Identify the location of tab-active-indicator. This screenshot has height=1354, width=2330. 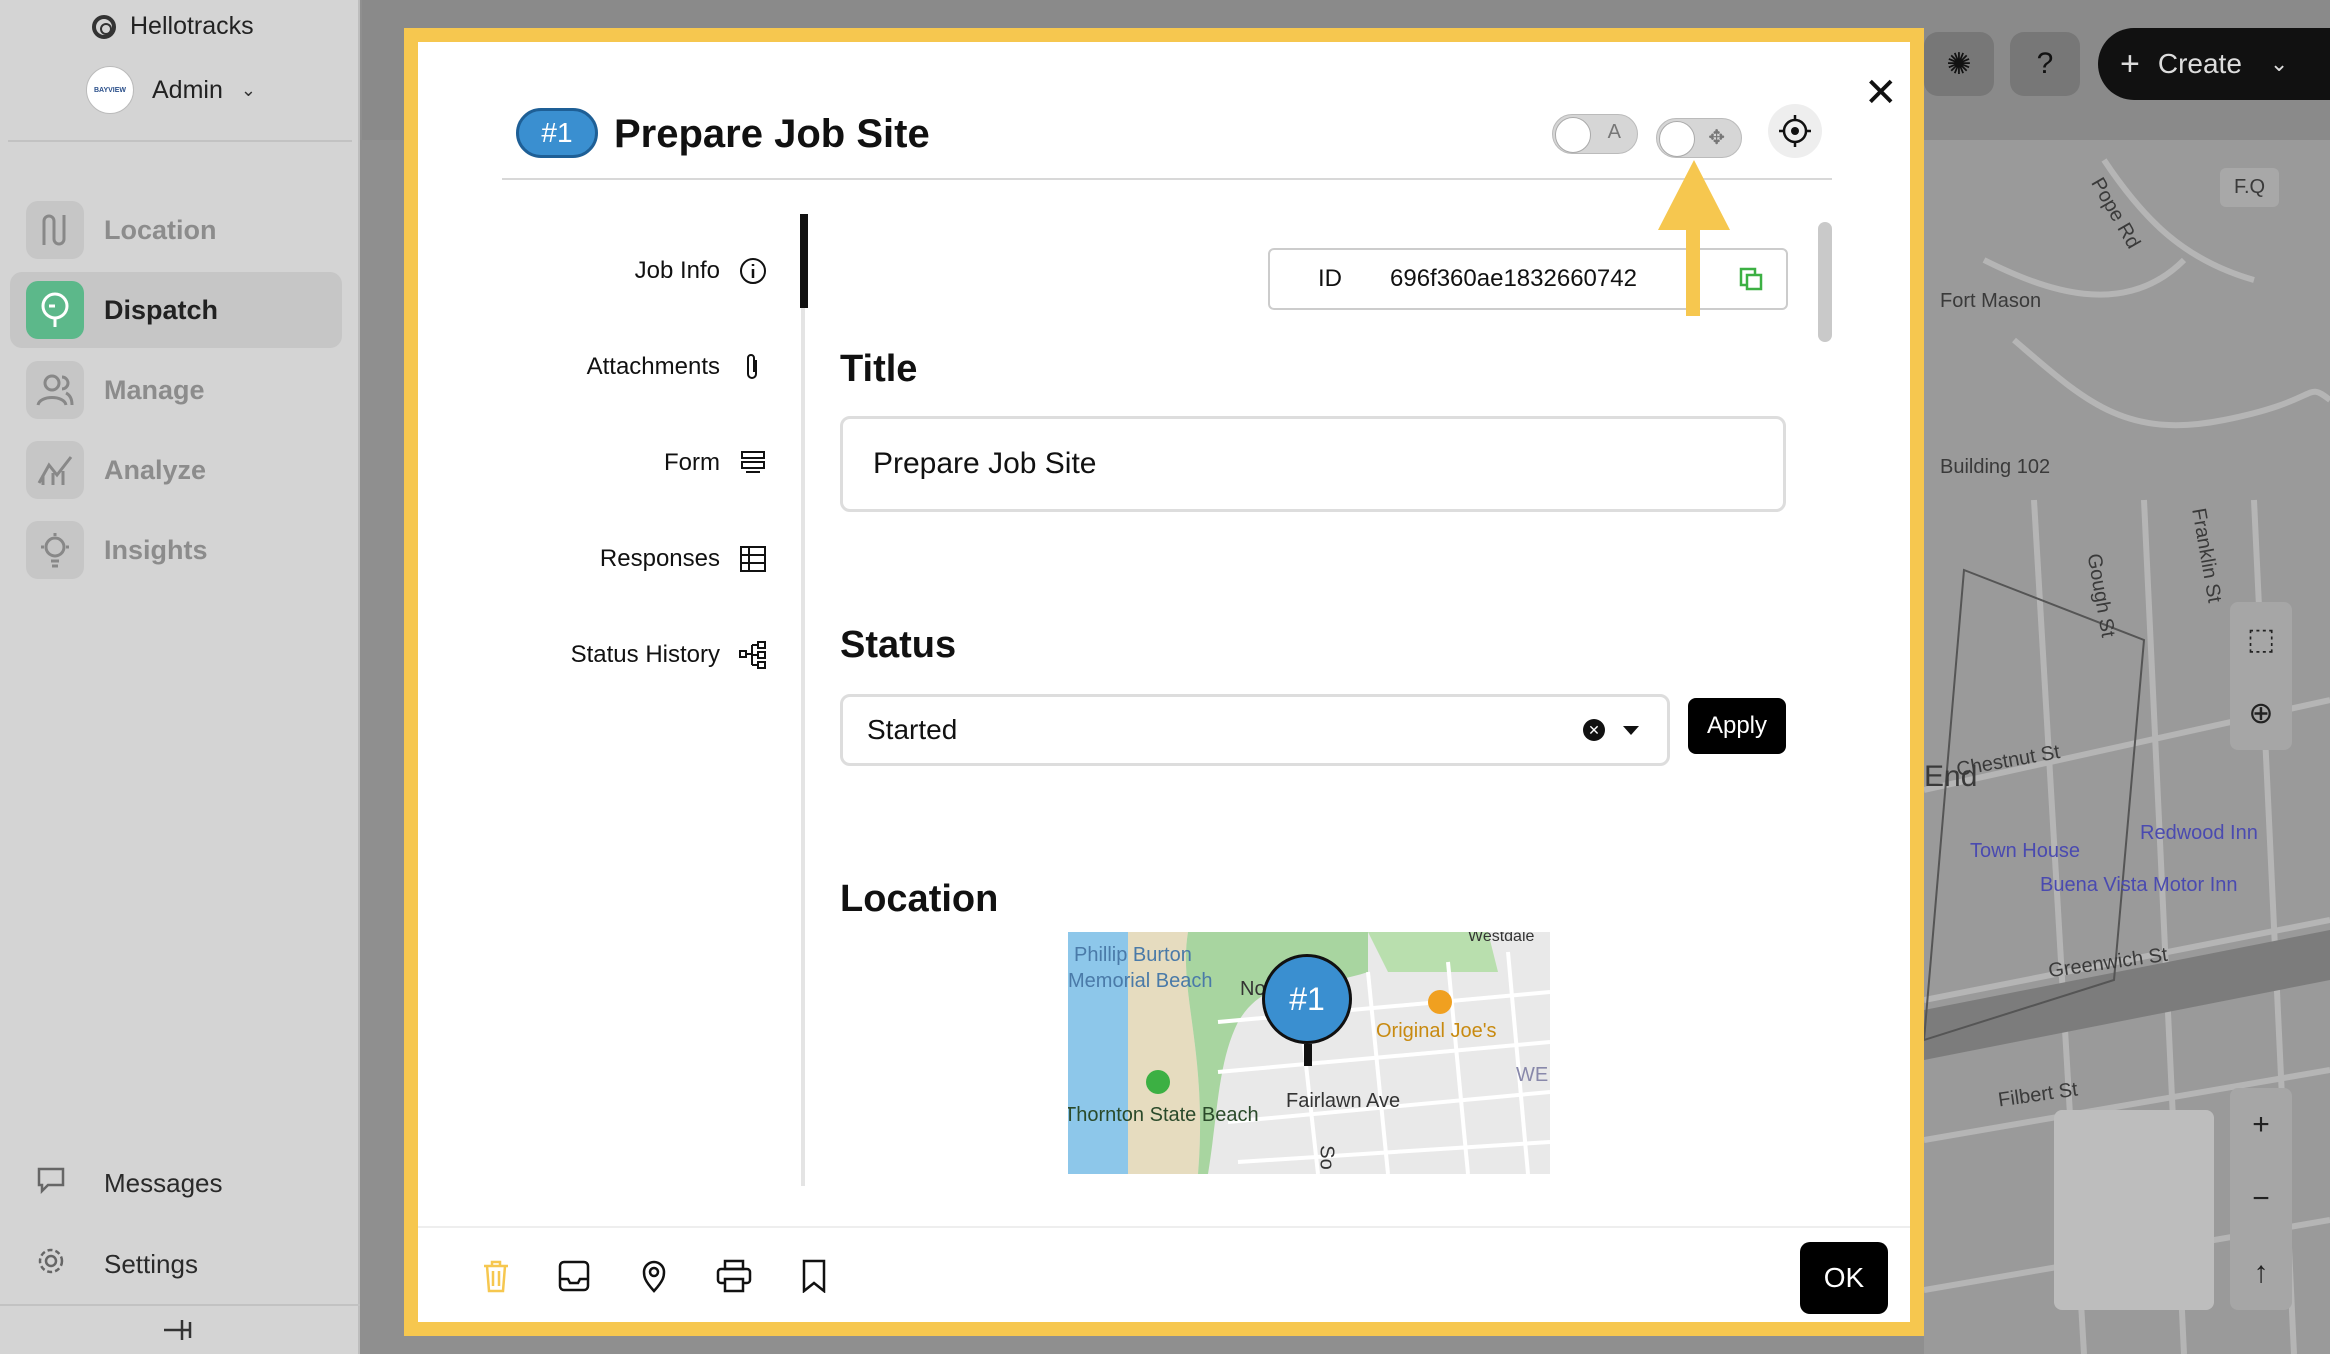
(804, 261).